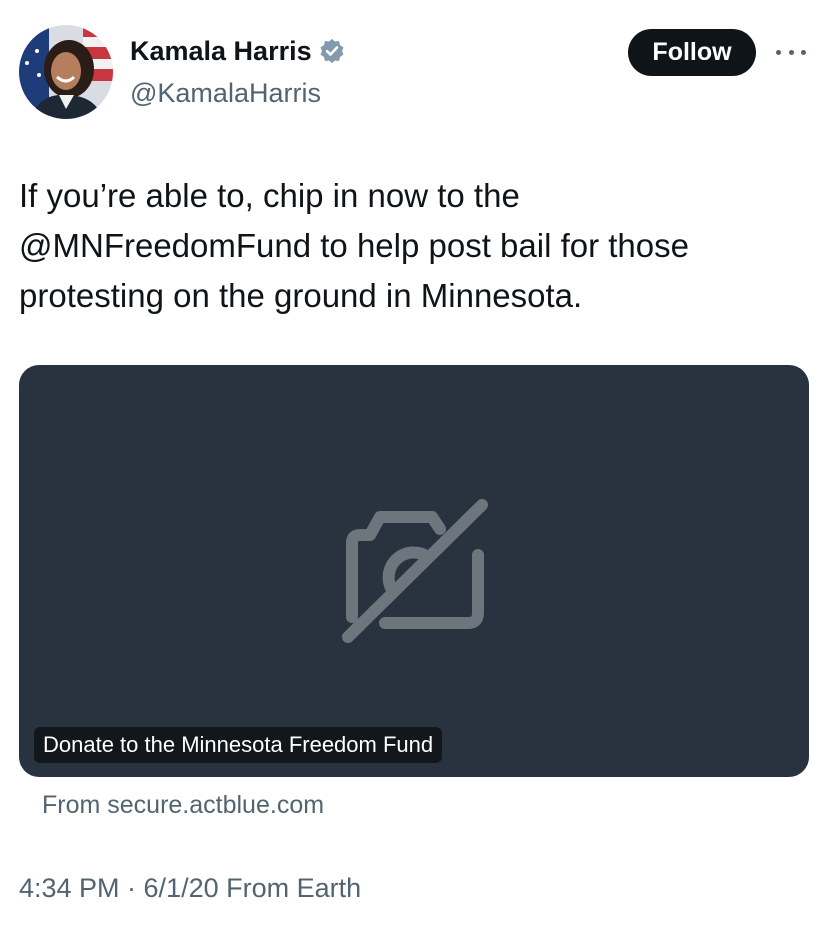 This screenshot has height=931, width=828. I want to click on tweet-timestamp: 4:34 PM · 6/1/20 From Earth, so click(190, 888).